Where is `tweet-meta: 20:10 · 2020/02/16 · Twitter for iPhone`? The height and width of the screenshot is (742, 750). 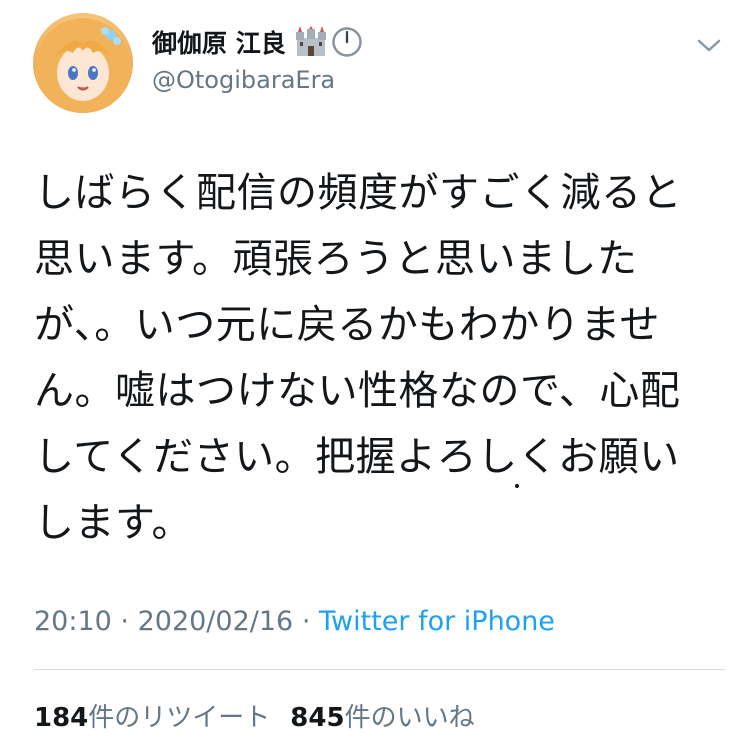 tweet-meta: 20:10 · 2020/02/16 · Twitter for iPhone is located at coordinates (294, 621).